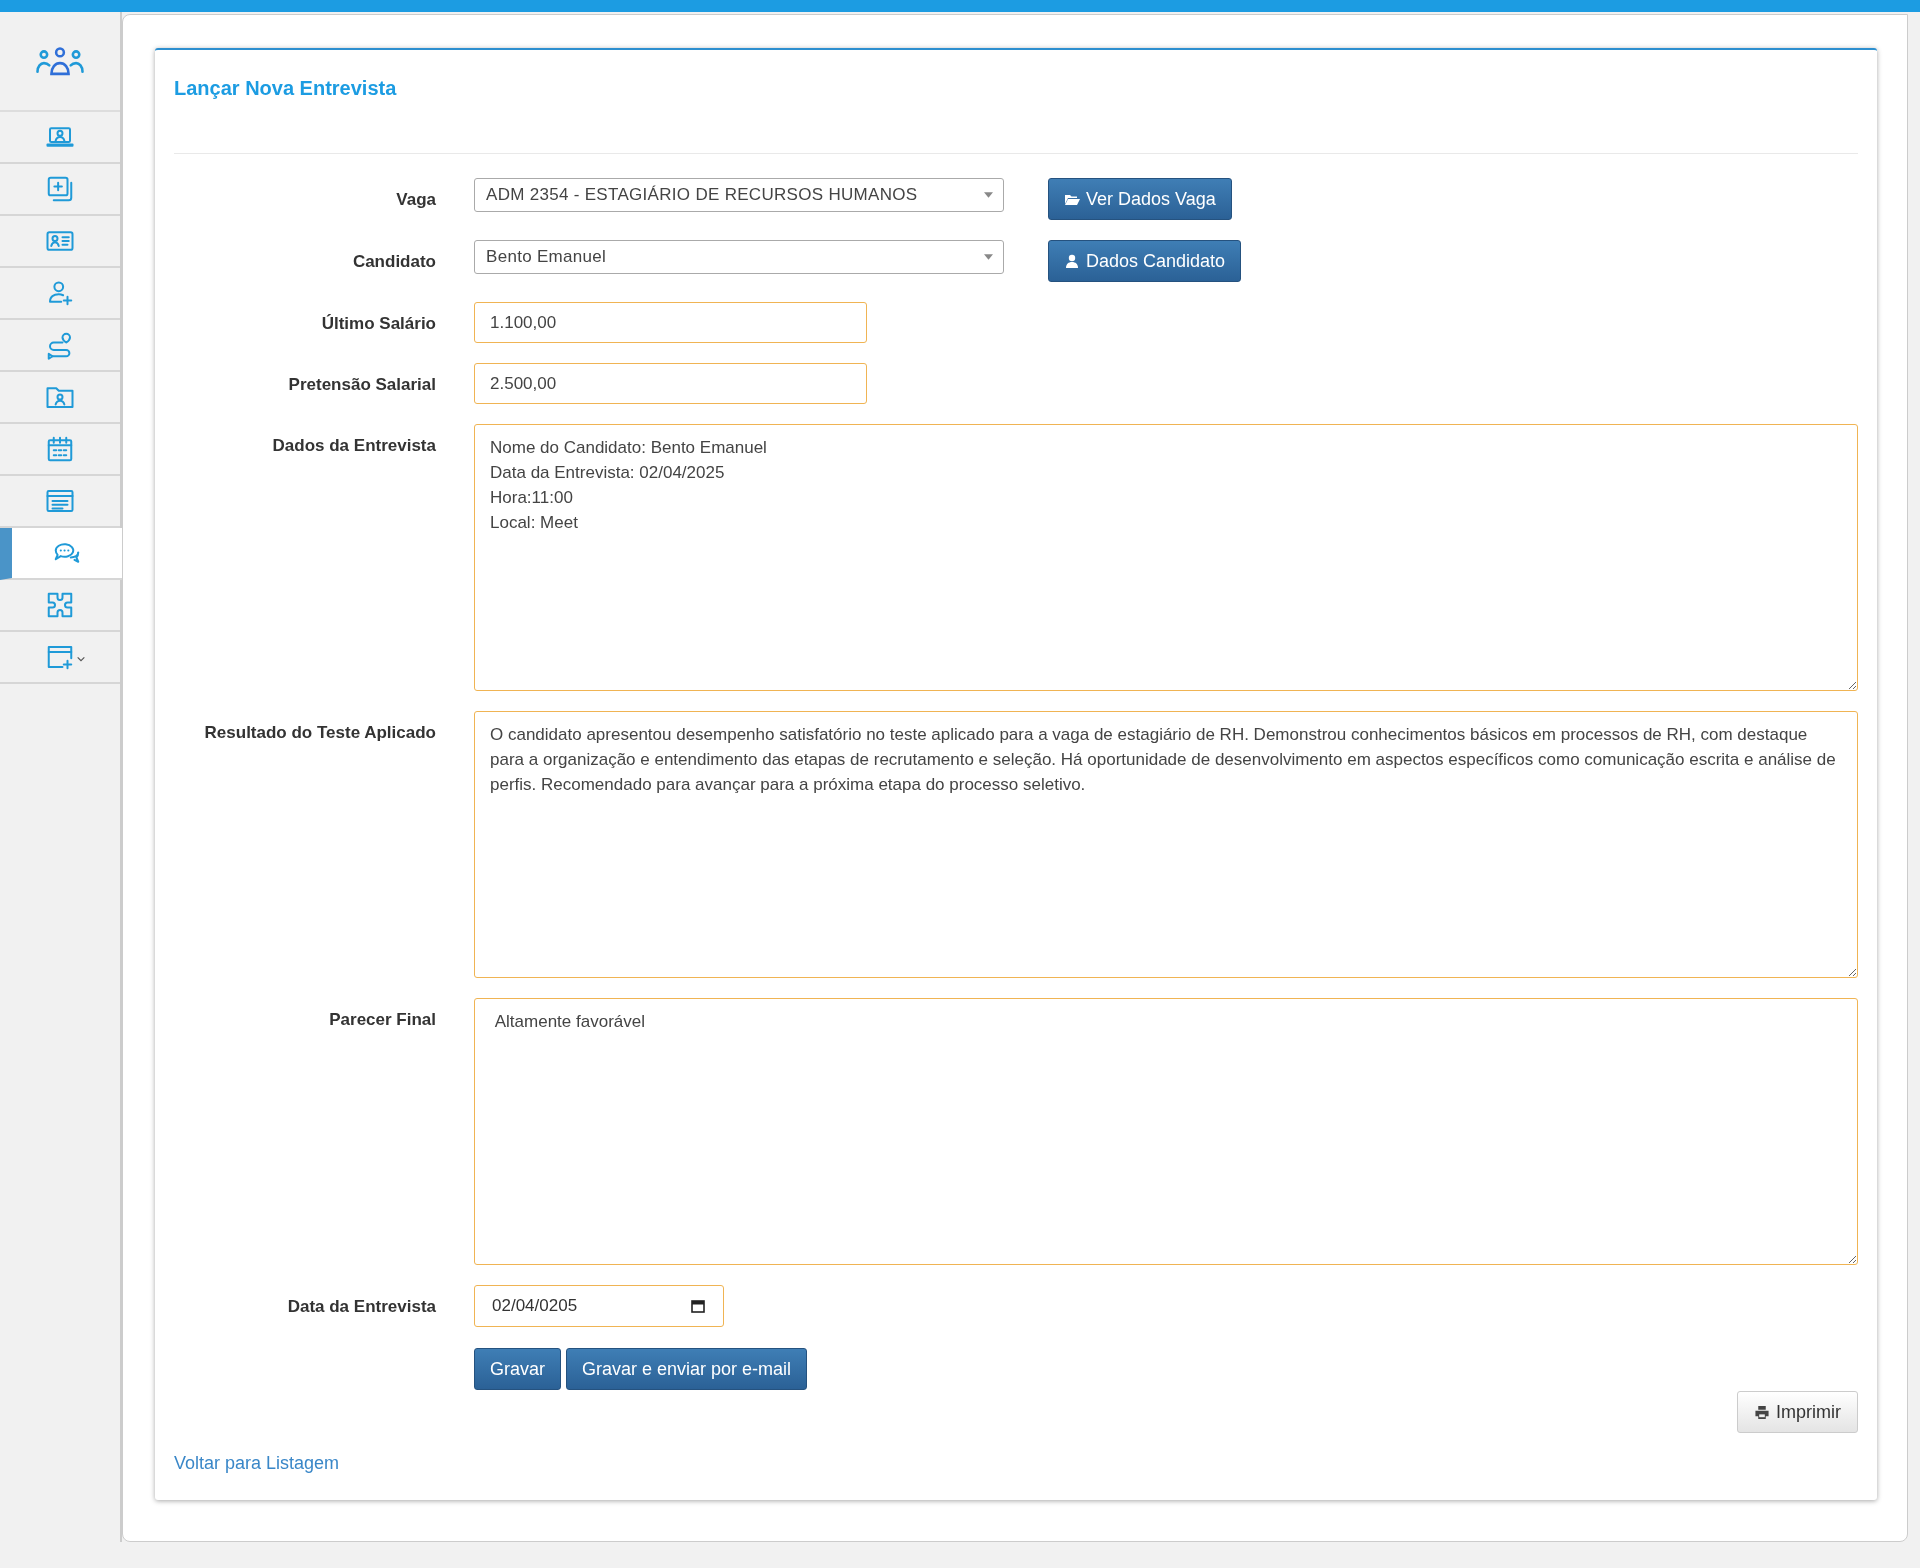  What do you see at coordinates (1797, 1412) in the screenshot?
I see `print-button: Imprimir` at bounding box center [1797, 1412].